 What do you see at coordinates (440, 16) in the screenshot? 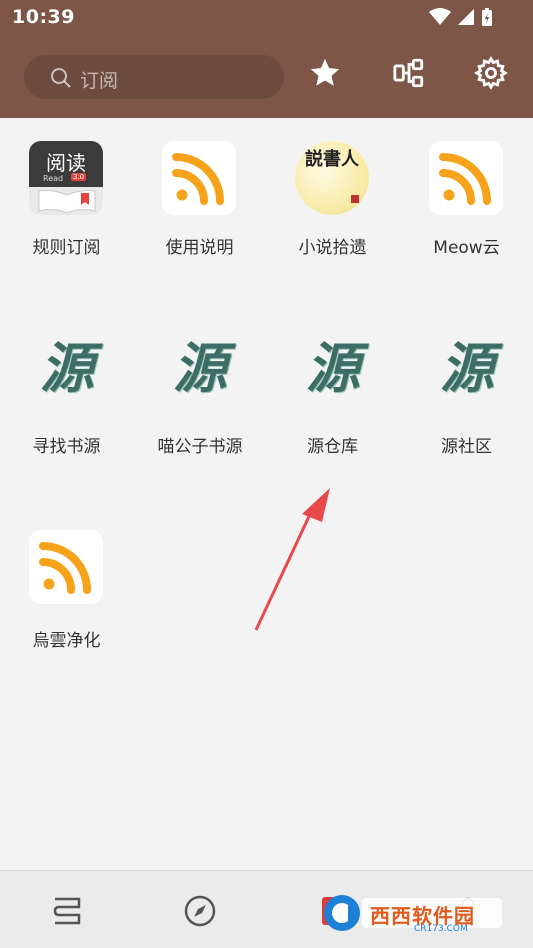
I see `wifi-icon` at bounding box center [440, 16].